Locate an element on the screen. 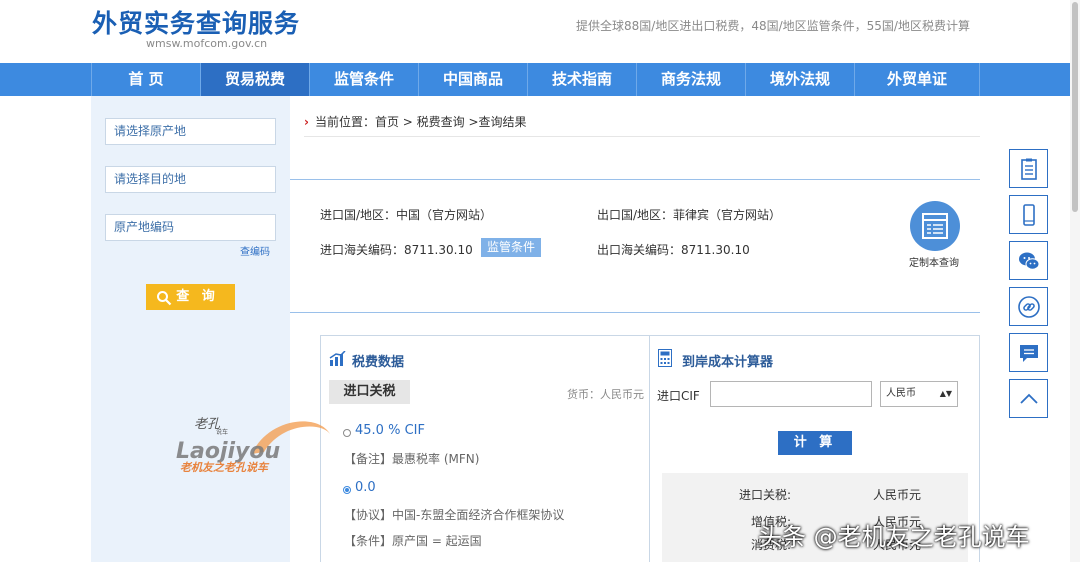 Image resolution: width=1080 pixels, height=562 pixels. calculate-button: 计 算 is located at coordinates (815, 443).